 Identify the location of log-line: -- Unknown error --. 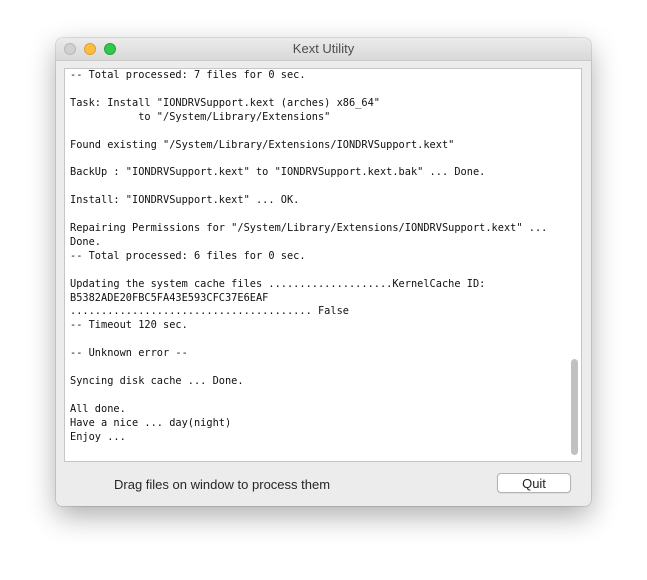
(129, 353).